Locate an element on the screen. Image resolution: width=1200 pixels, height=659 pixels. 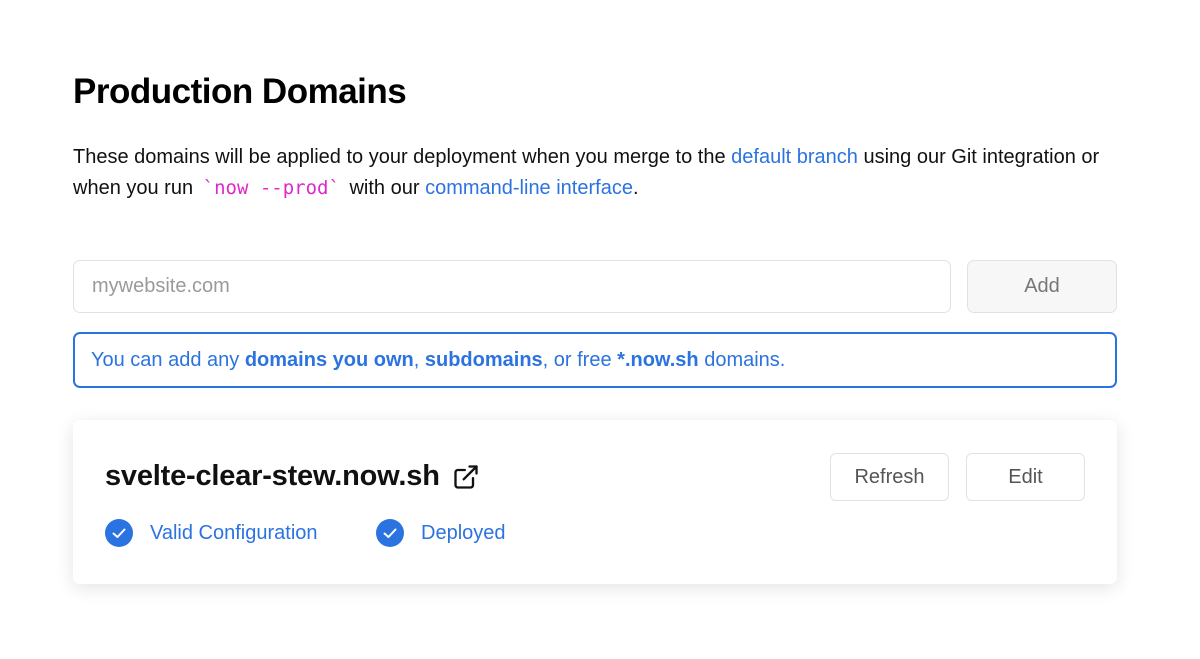
description-text: with our is located at coordinates (384, 188).